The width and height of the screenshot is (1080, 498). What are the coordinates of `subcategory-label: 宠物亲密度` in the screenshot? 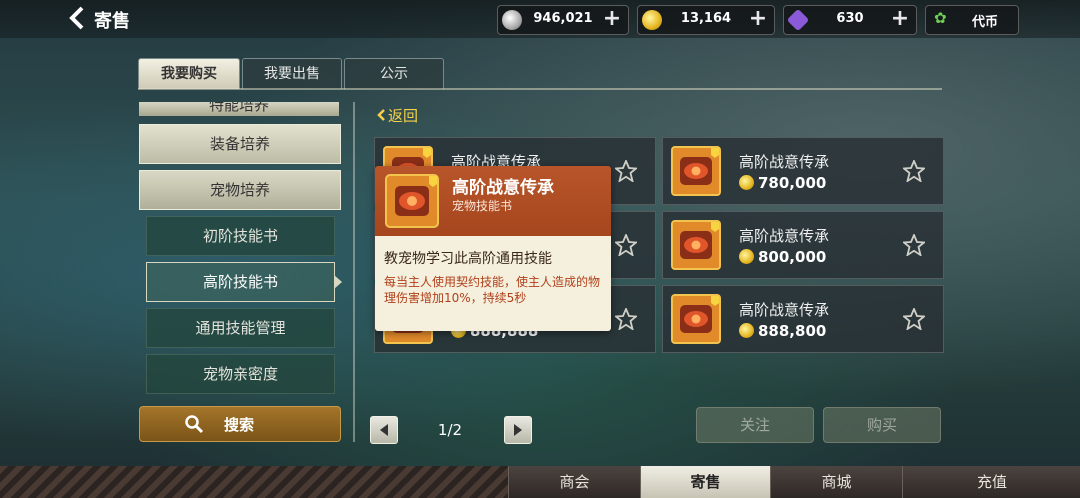 It's located at (240, 374).